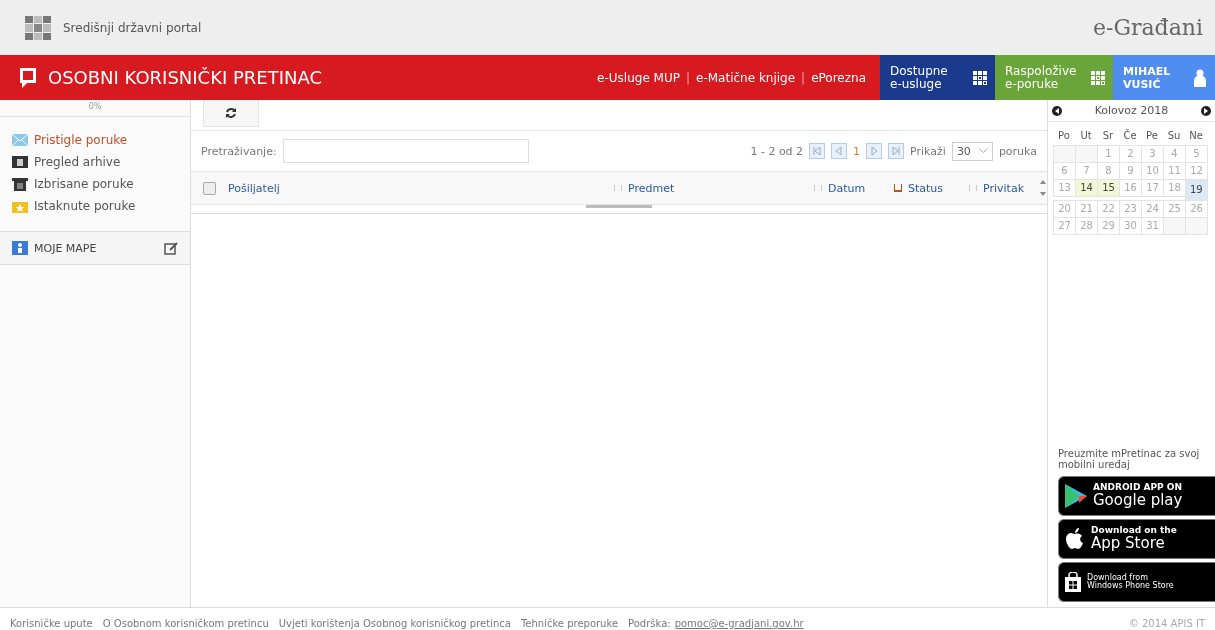 This screenshot has width=1215, height=630. I want to click on weekday-label: Ne, so click(1196, 136).